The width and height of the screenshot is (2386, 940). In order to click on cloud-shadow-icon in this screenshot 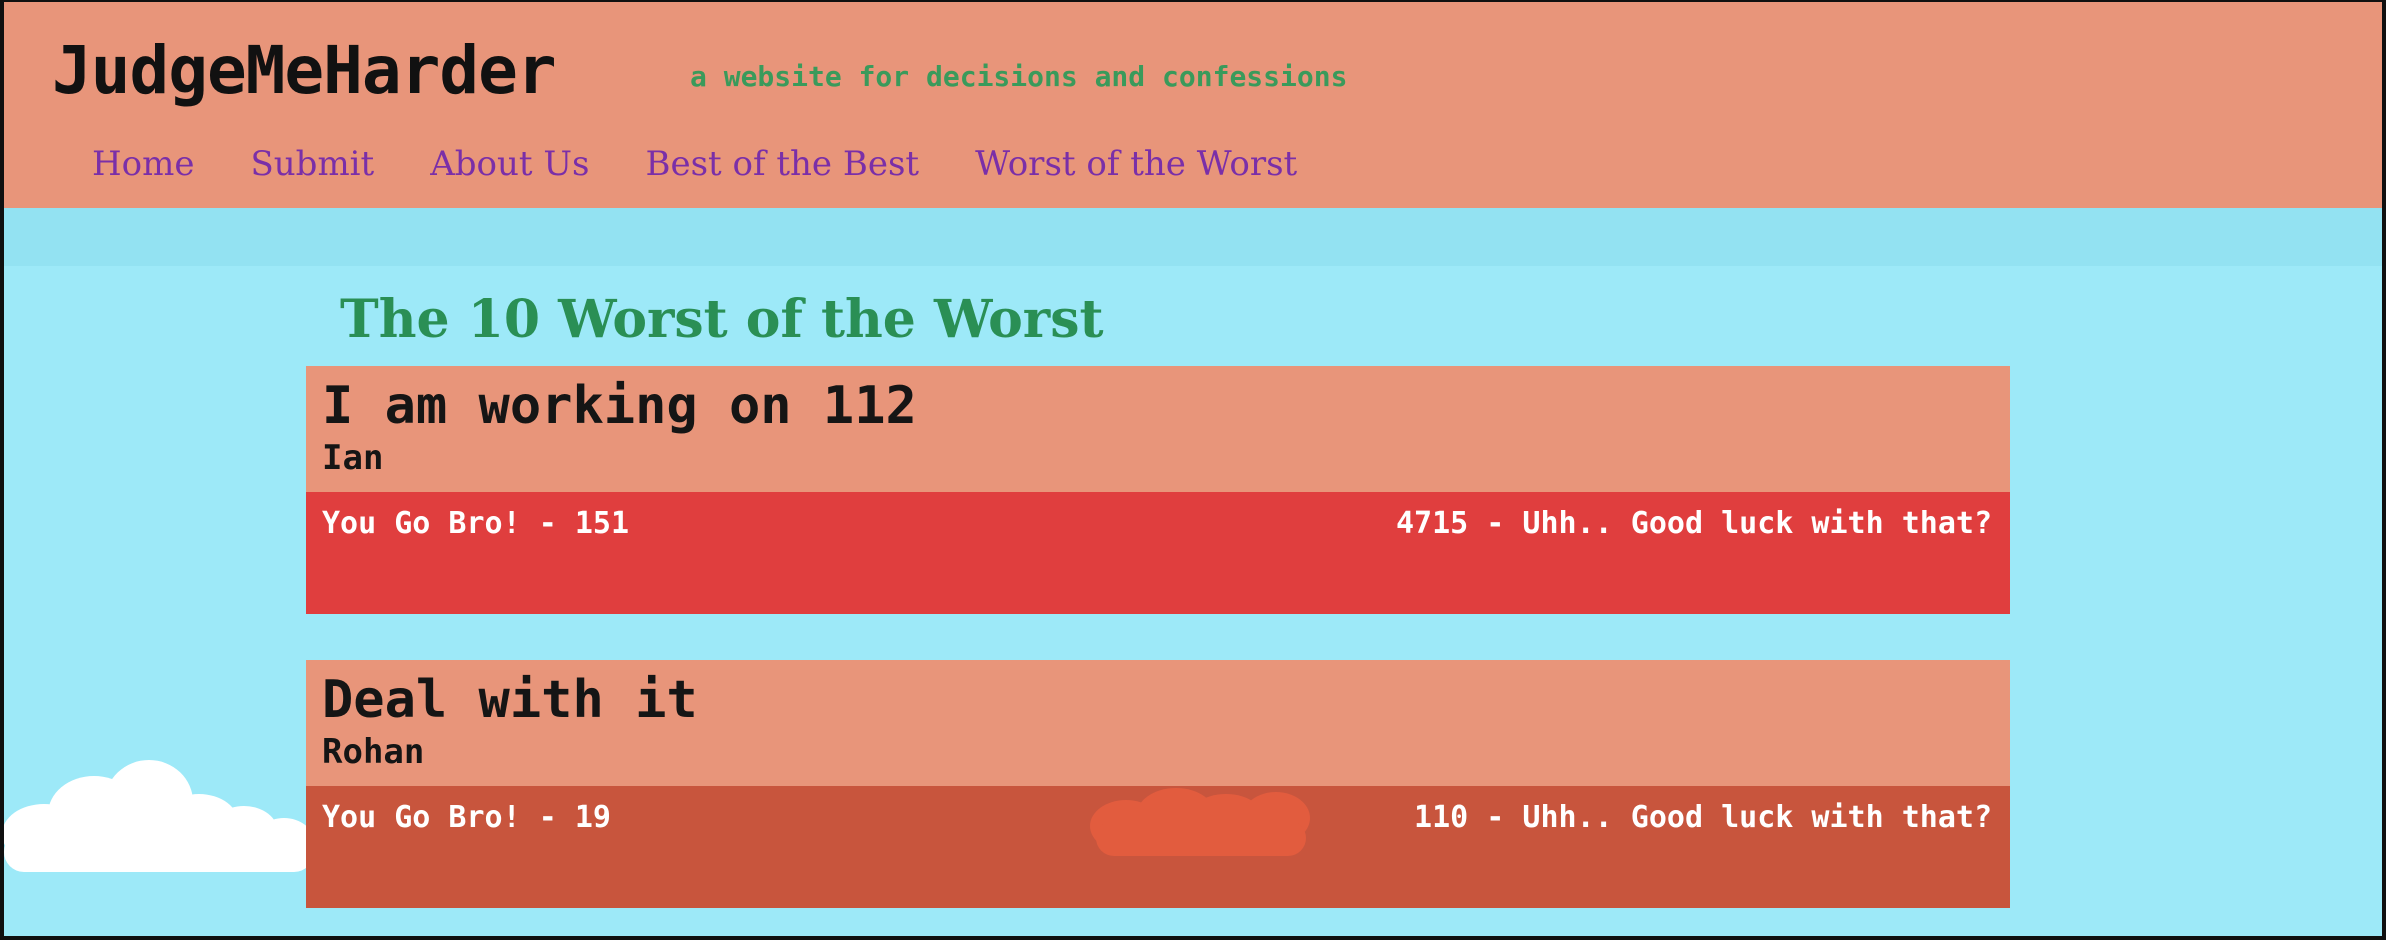, I will do `click(1200, 822)`.